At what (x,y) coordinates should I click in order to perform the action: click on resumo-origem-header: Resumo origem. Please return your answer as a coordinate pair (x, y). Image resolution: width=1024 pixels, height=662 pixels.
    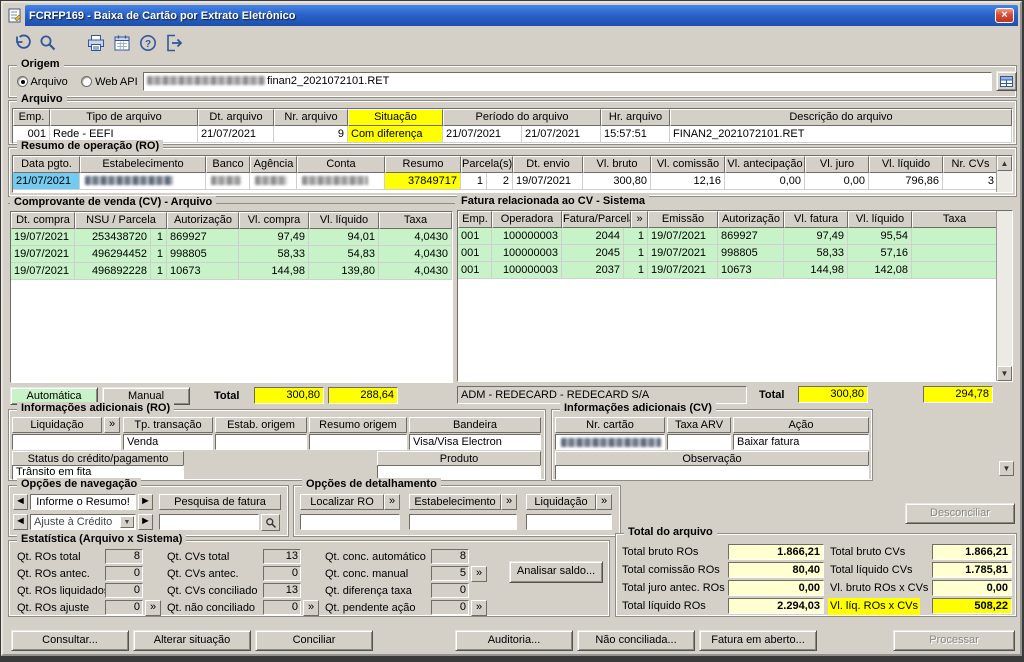
    Looking at the image, I should click on (358, 425).